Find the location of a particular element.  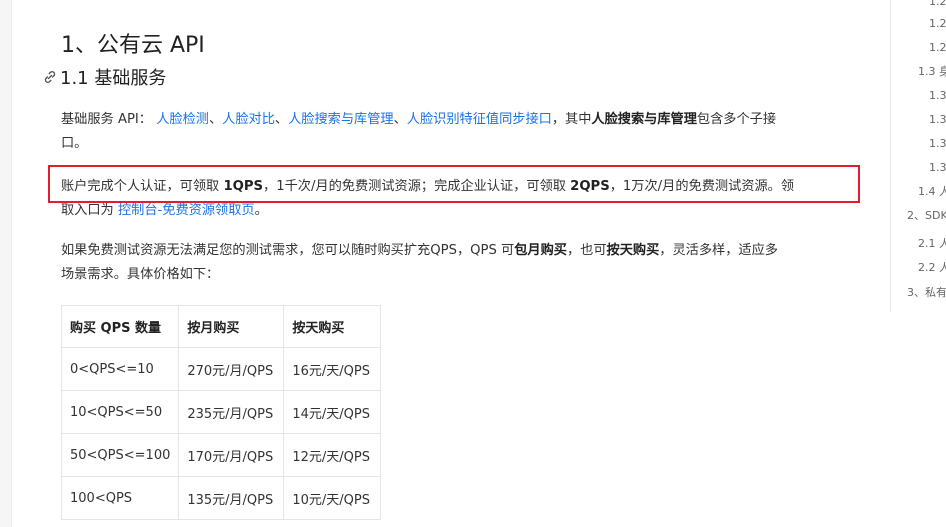

table-header-row: 购买 QPS 数量 按月购买 按天购买 is located at coordinates (221, 326).